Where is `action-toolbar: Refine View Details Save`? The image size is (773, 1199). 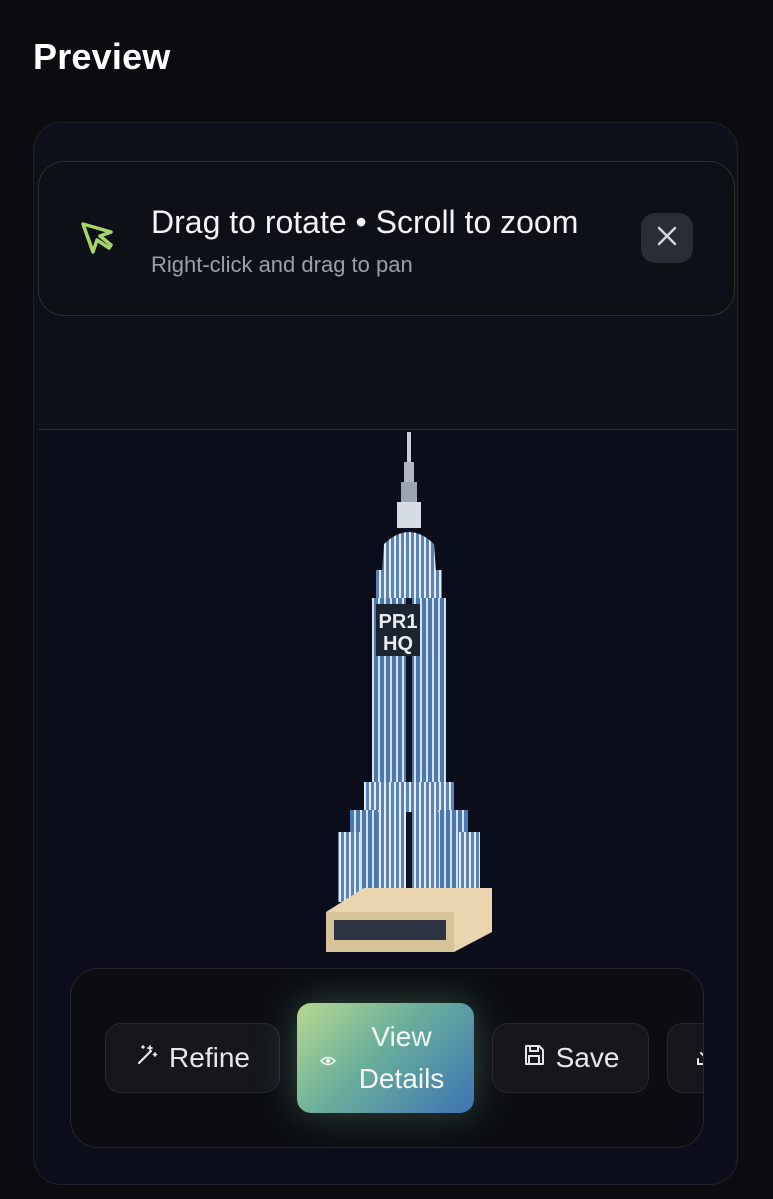 action-toolbar: Refine View Details Save is located at coordinates (387, 1058).